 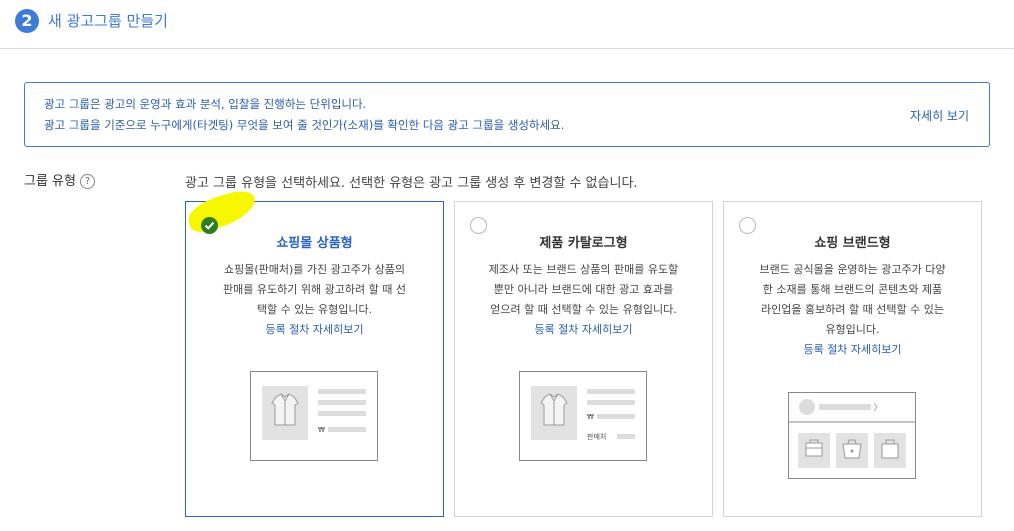 What do you see at coordinates (583, 243) in the screenshot?
I see `card-title: 제품 카탈로그형` at bounding box center [583, 243].